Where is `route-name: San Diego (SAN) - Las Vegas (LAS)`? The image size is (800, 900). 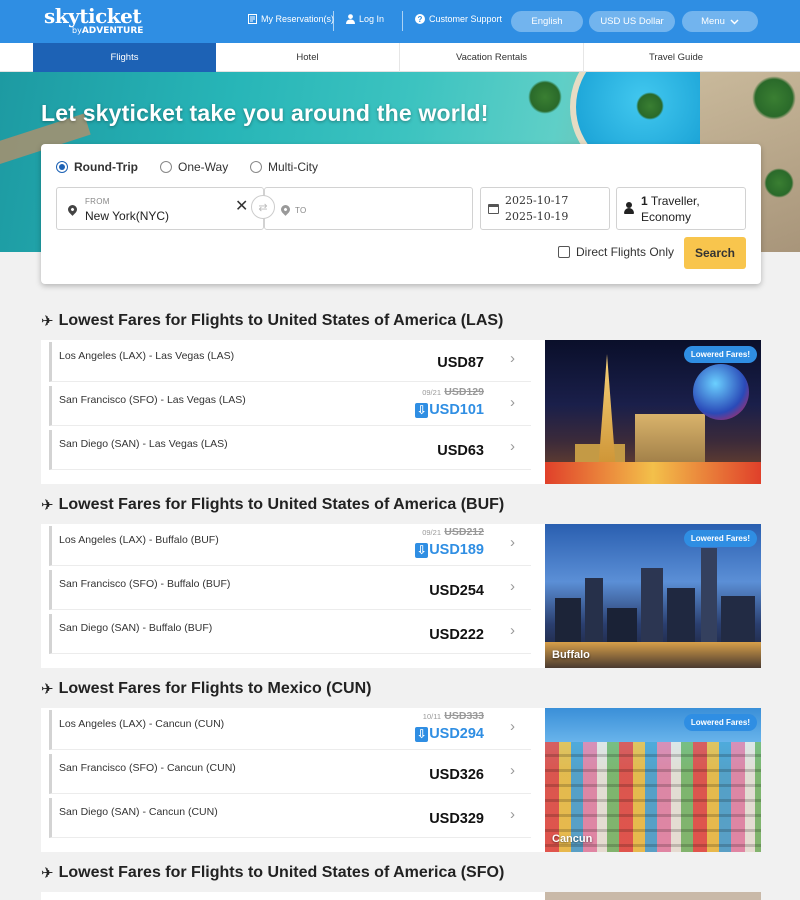
route-name: San Diego (SAN) - Las Vegas (LAS) is located at coordinates (143, 444).